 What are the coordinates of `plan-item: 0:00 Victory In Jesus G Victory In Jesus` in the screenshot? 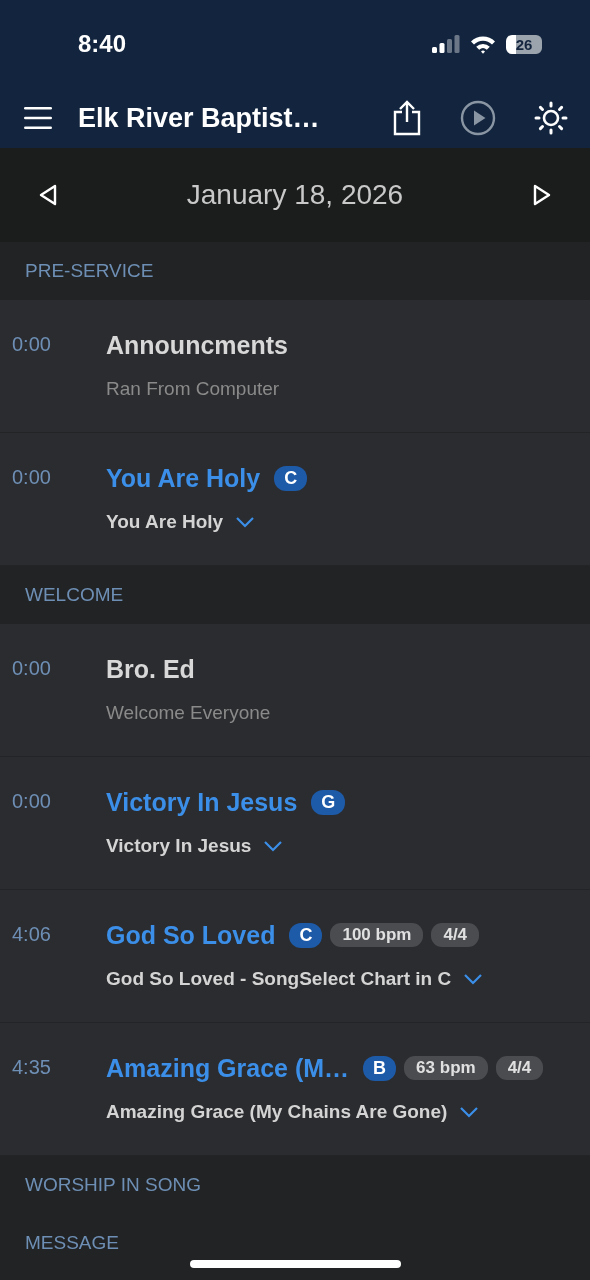 It's located at (295, 823).